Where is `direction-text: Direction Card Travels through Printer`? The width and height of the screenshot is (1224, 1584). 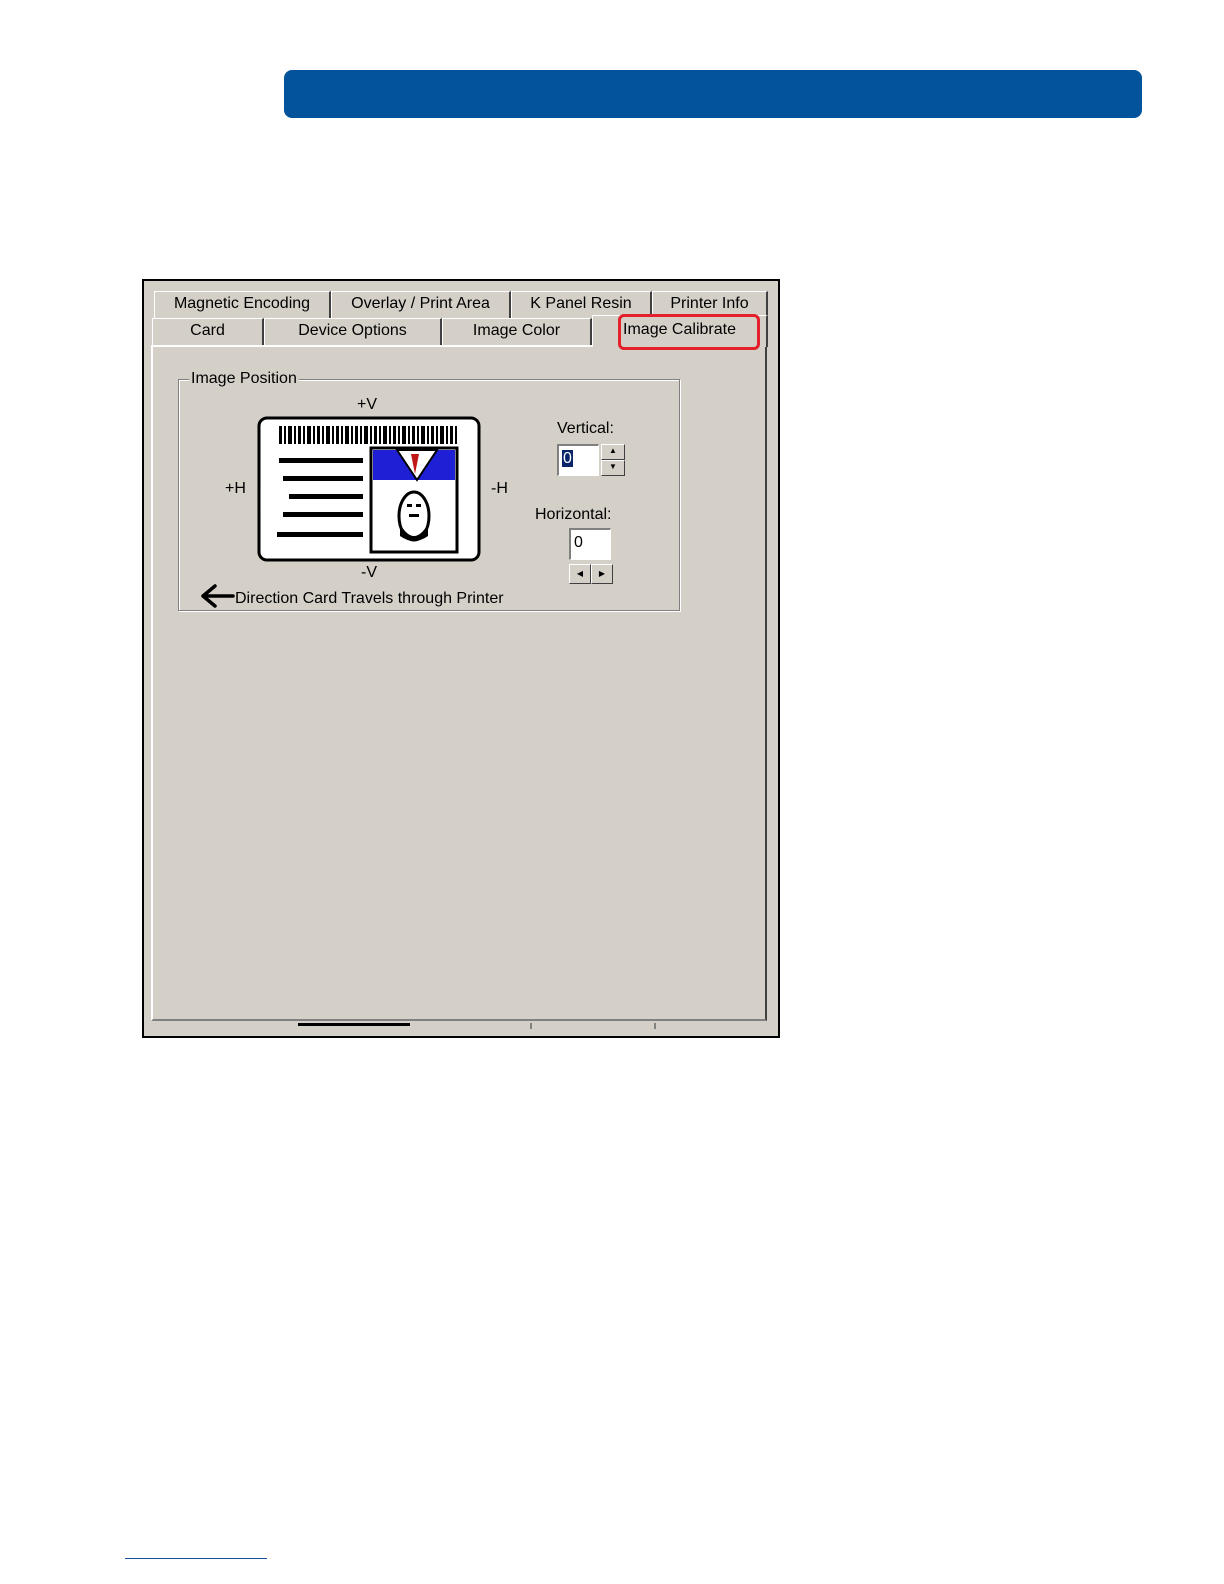 direction-text: Direction Card Travels through Printer is located at coordinates (369, 598).